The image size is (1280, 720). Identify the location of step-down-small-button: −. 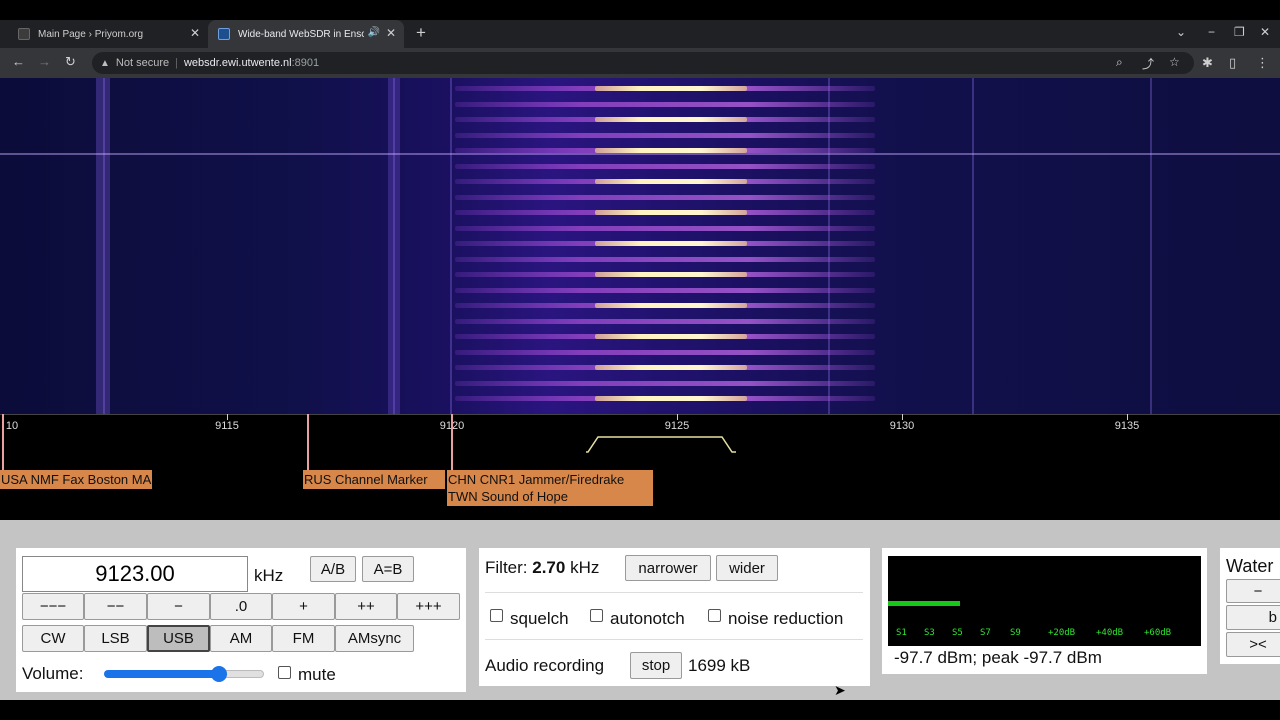
(178, 606).